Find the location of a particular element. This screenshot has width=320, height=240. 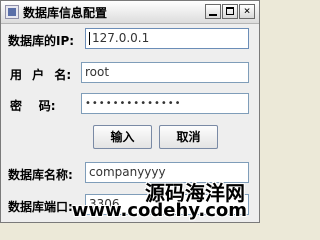

username-input: root is located at coordinates (165, 72).